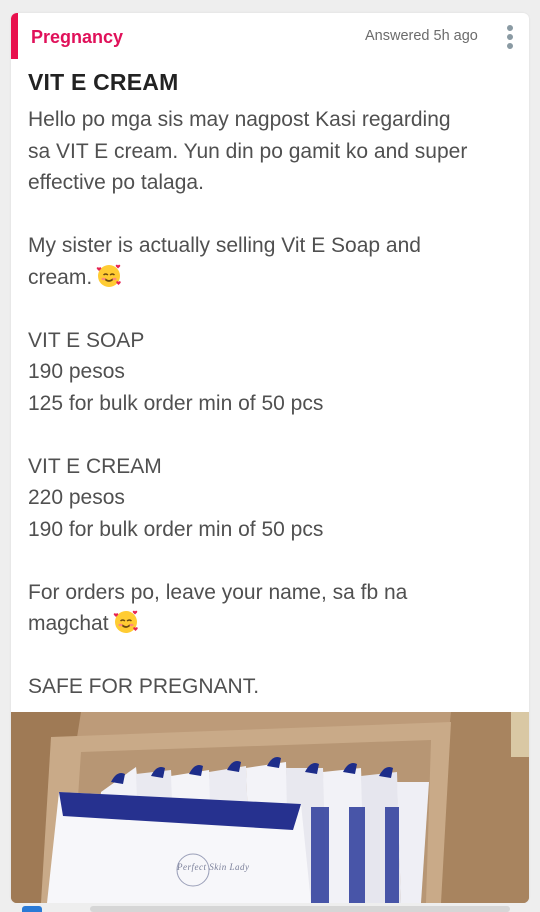 Image resolution: width=540 pixels, height=912 pixels. I want to click on body-line: effective po talaga., so click(116, 182).